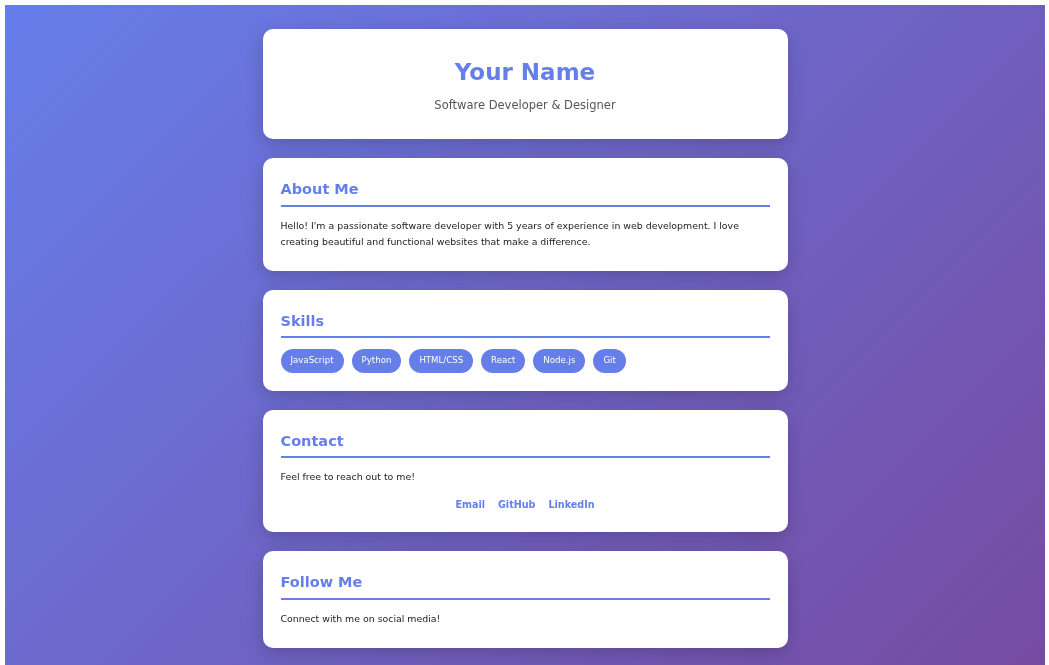 This screenshot has width=1049, height=665. Describe the element at coordinates (525, 73) in the screenshot. I see `name-heading: Your Name` at that location.